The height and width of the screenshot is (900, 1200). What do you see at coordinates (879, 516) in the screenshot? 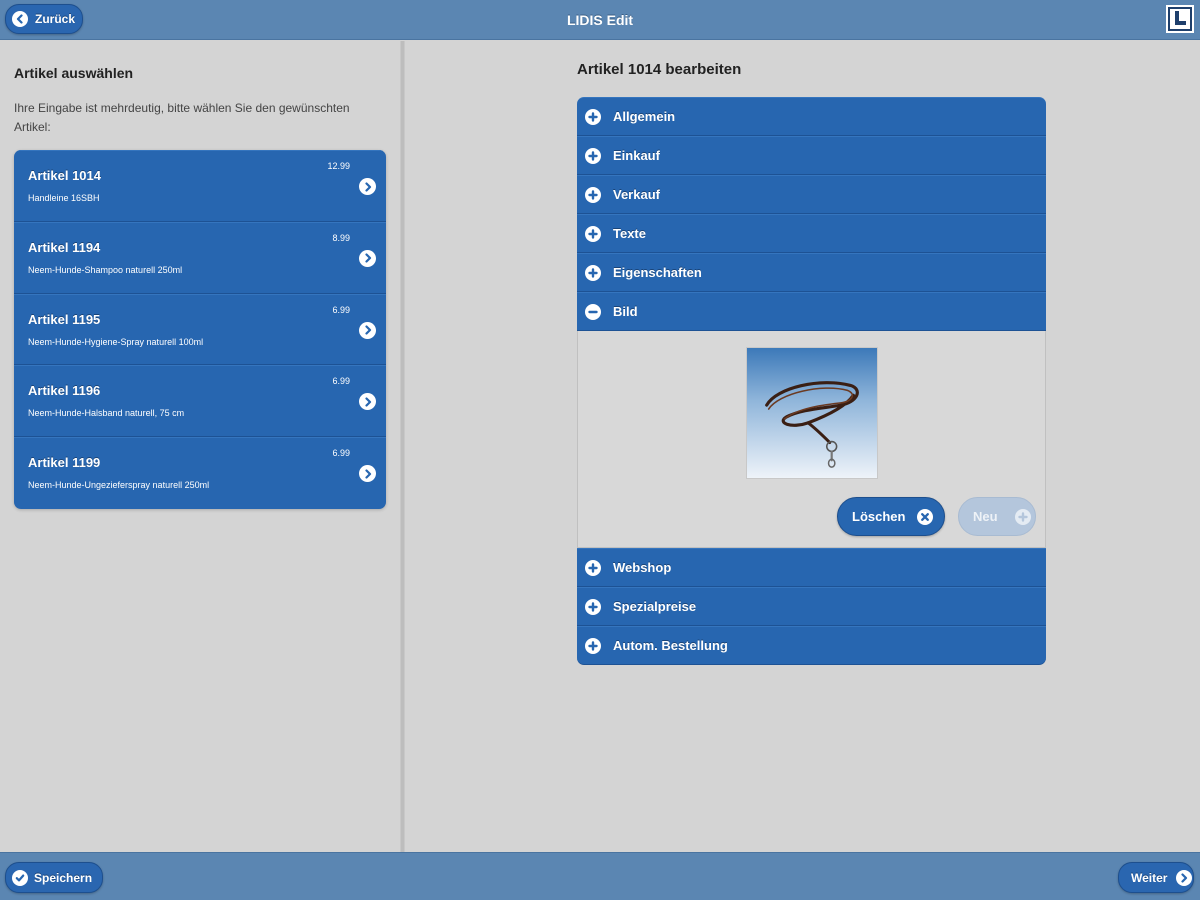
I see `delete-button-label: Löschen` at bounding box center [879, 516].